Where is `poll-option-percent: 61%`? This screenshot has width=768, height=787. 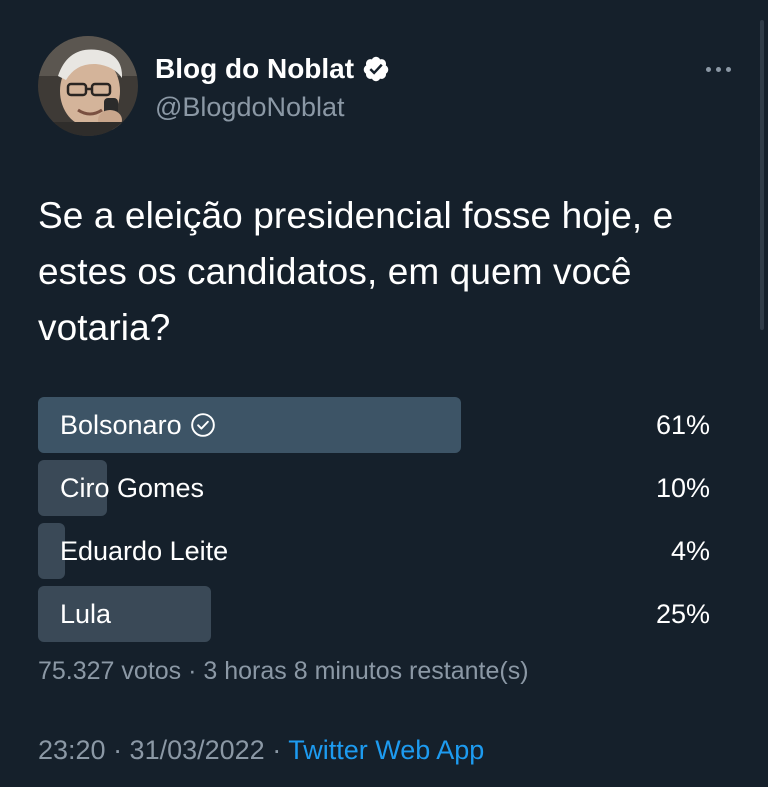
poll-option-percent: 61% is located at coordinates (682, 425).